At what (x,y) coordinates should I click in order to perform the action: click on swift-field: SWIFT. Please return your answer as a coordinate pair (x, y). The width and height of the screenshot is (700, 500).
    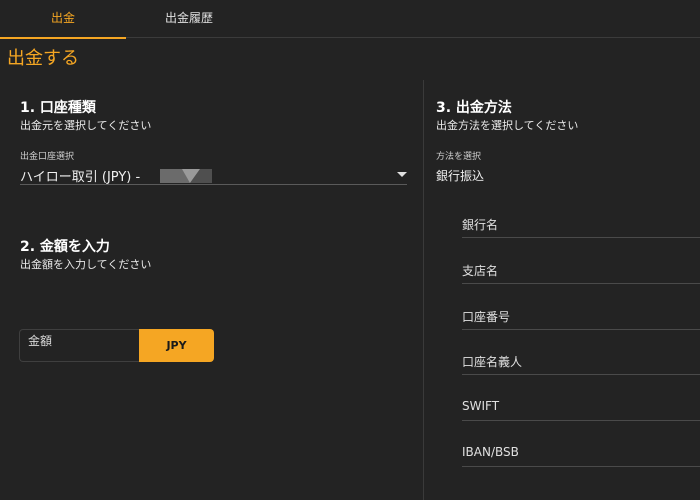
    Looking at the image, I should click on (581, 409).